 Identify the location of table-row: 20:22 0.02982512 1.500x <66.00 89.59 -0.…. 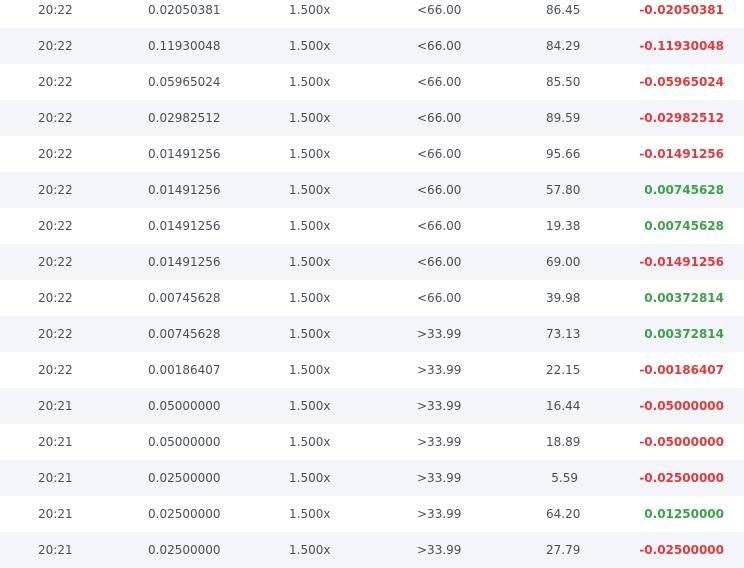
(372, 118).